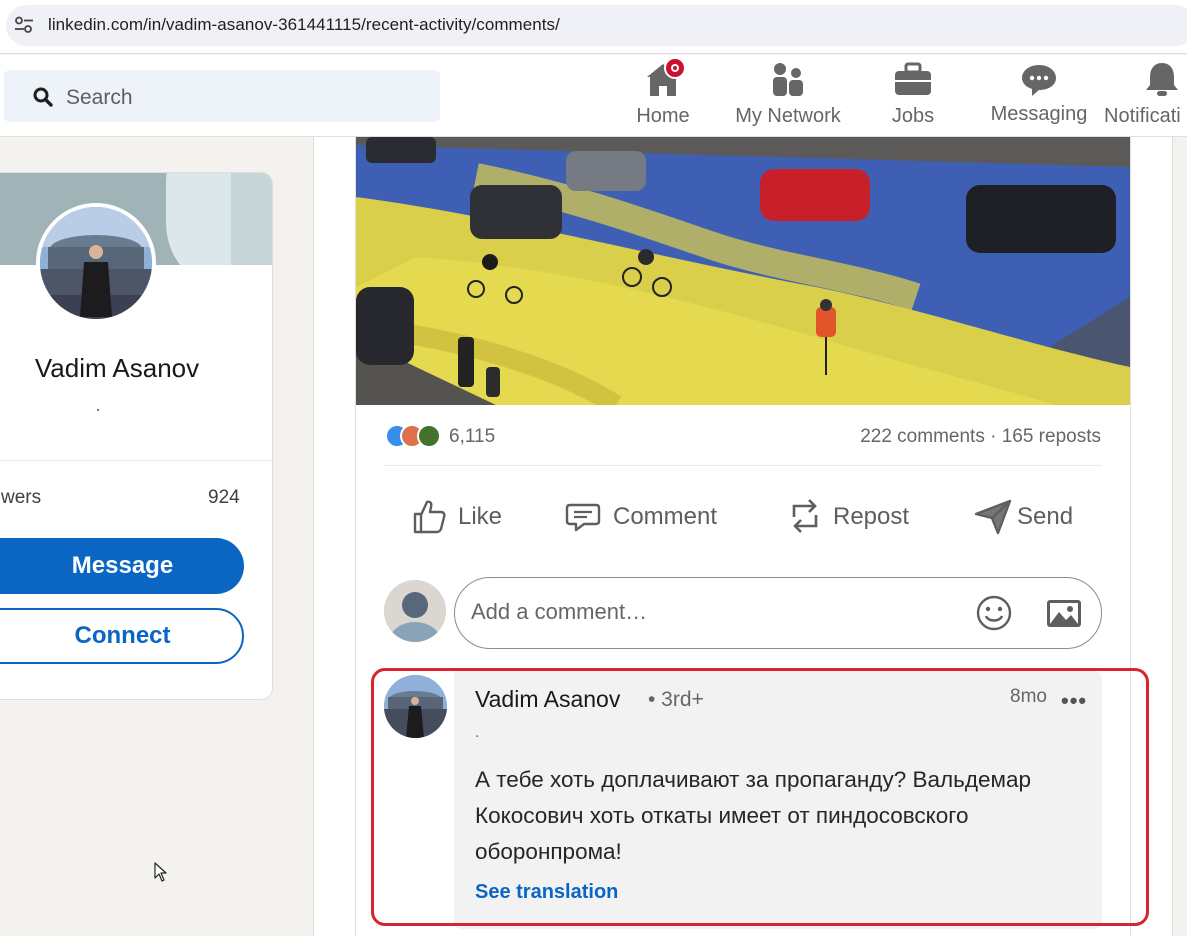  I want to click on message-button: Message, so click(122, 566).